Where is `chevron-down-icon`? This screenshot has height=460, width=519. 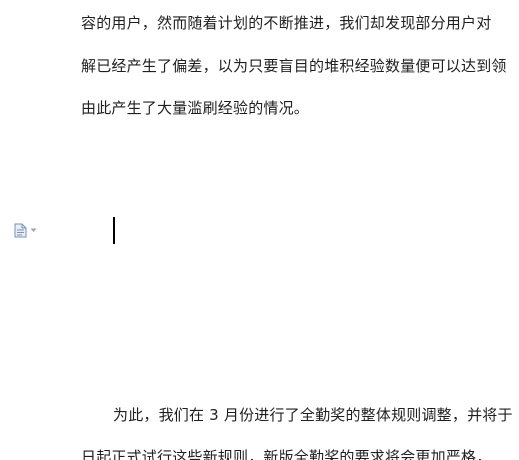
chevron-down-icon is located at coordinates (33, 230).